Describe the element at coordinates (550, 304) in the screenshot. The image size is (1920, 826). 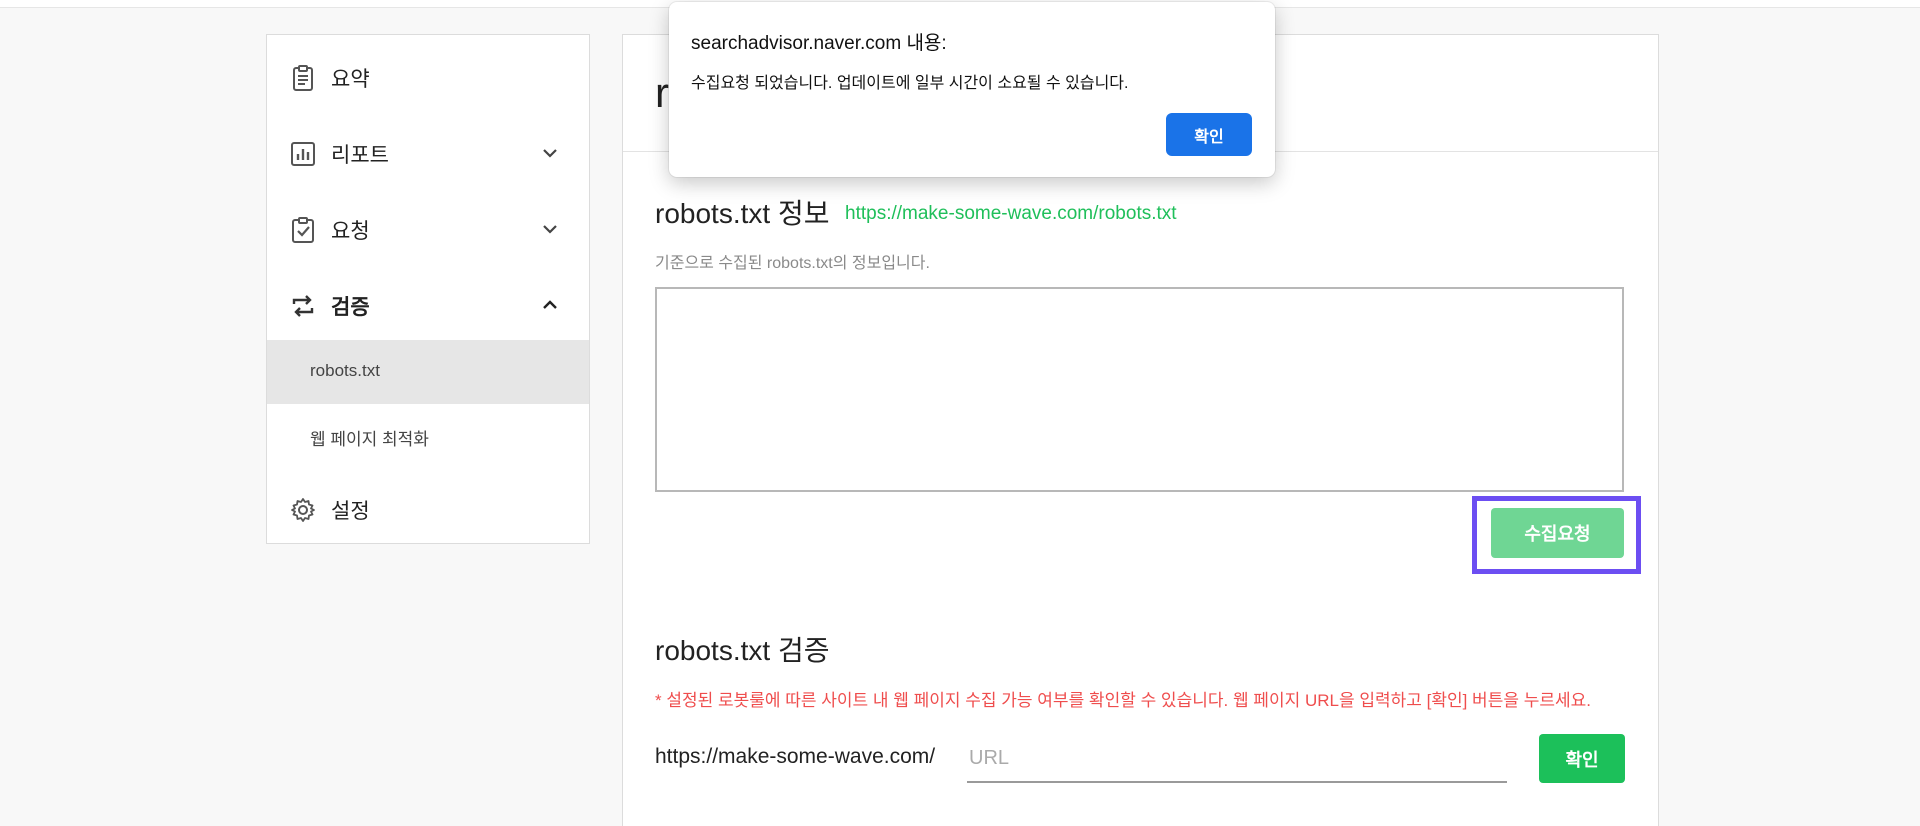
I see `chevron-up-icon` at that location.